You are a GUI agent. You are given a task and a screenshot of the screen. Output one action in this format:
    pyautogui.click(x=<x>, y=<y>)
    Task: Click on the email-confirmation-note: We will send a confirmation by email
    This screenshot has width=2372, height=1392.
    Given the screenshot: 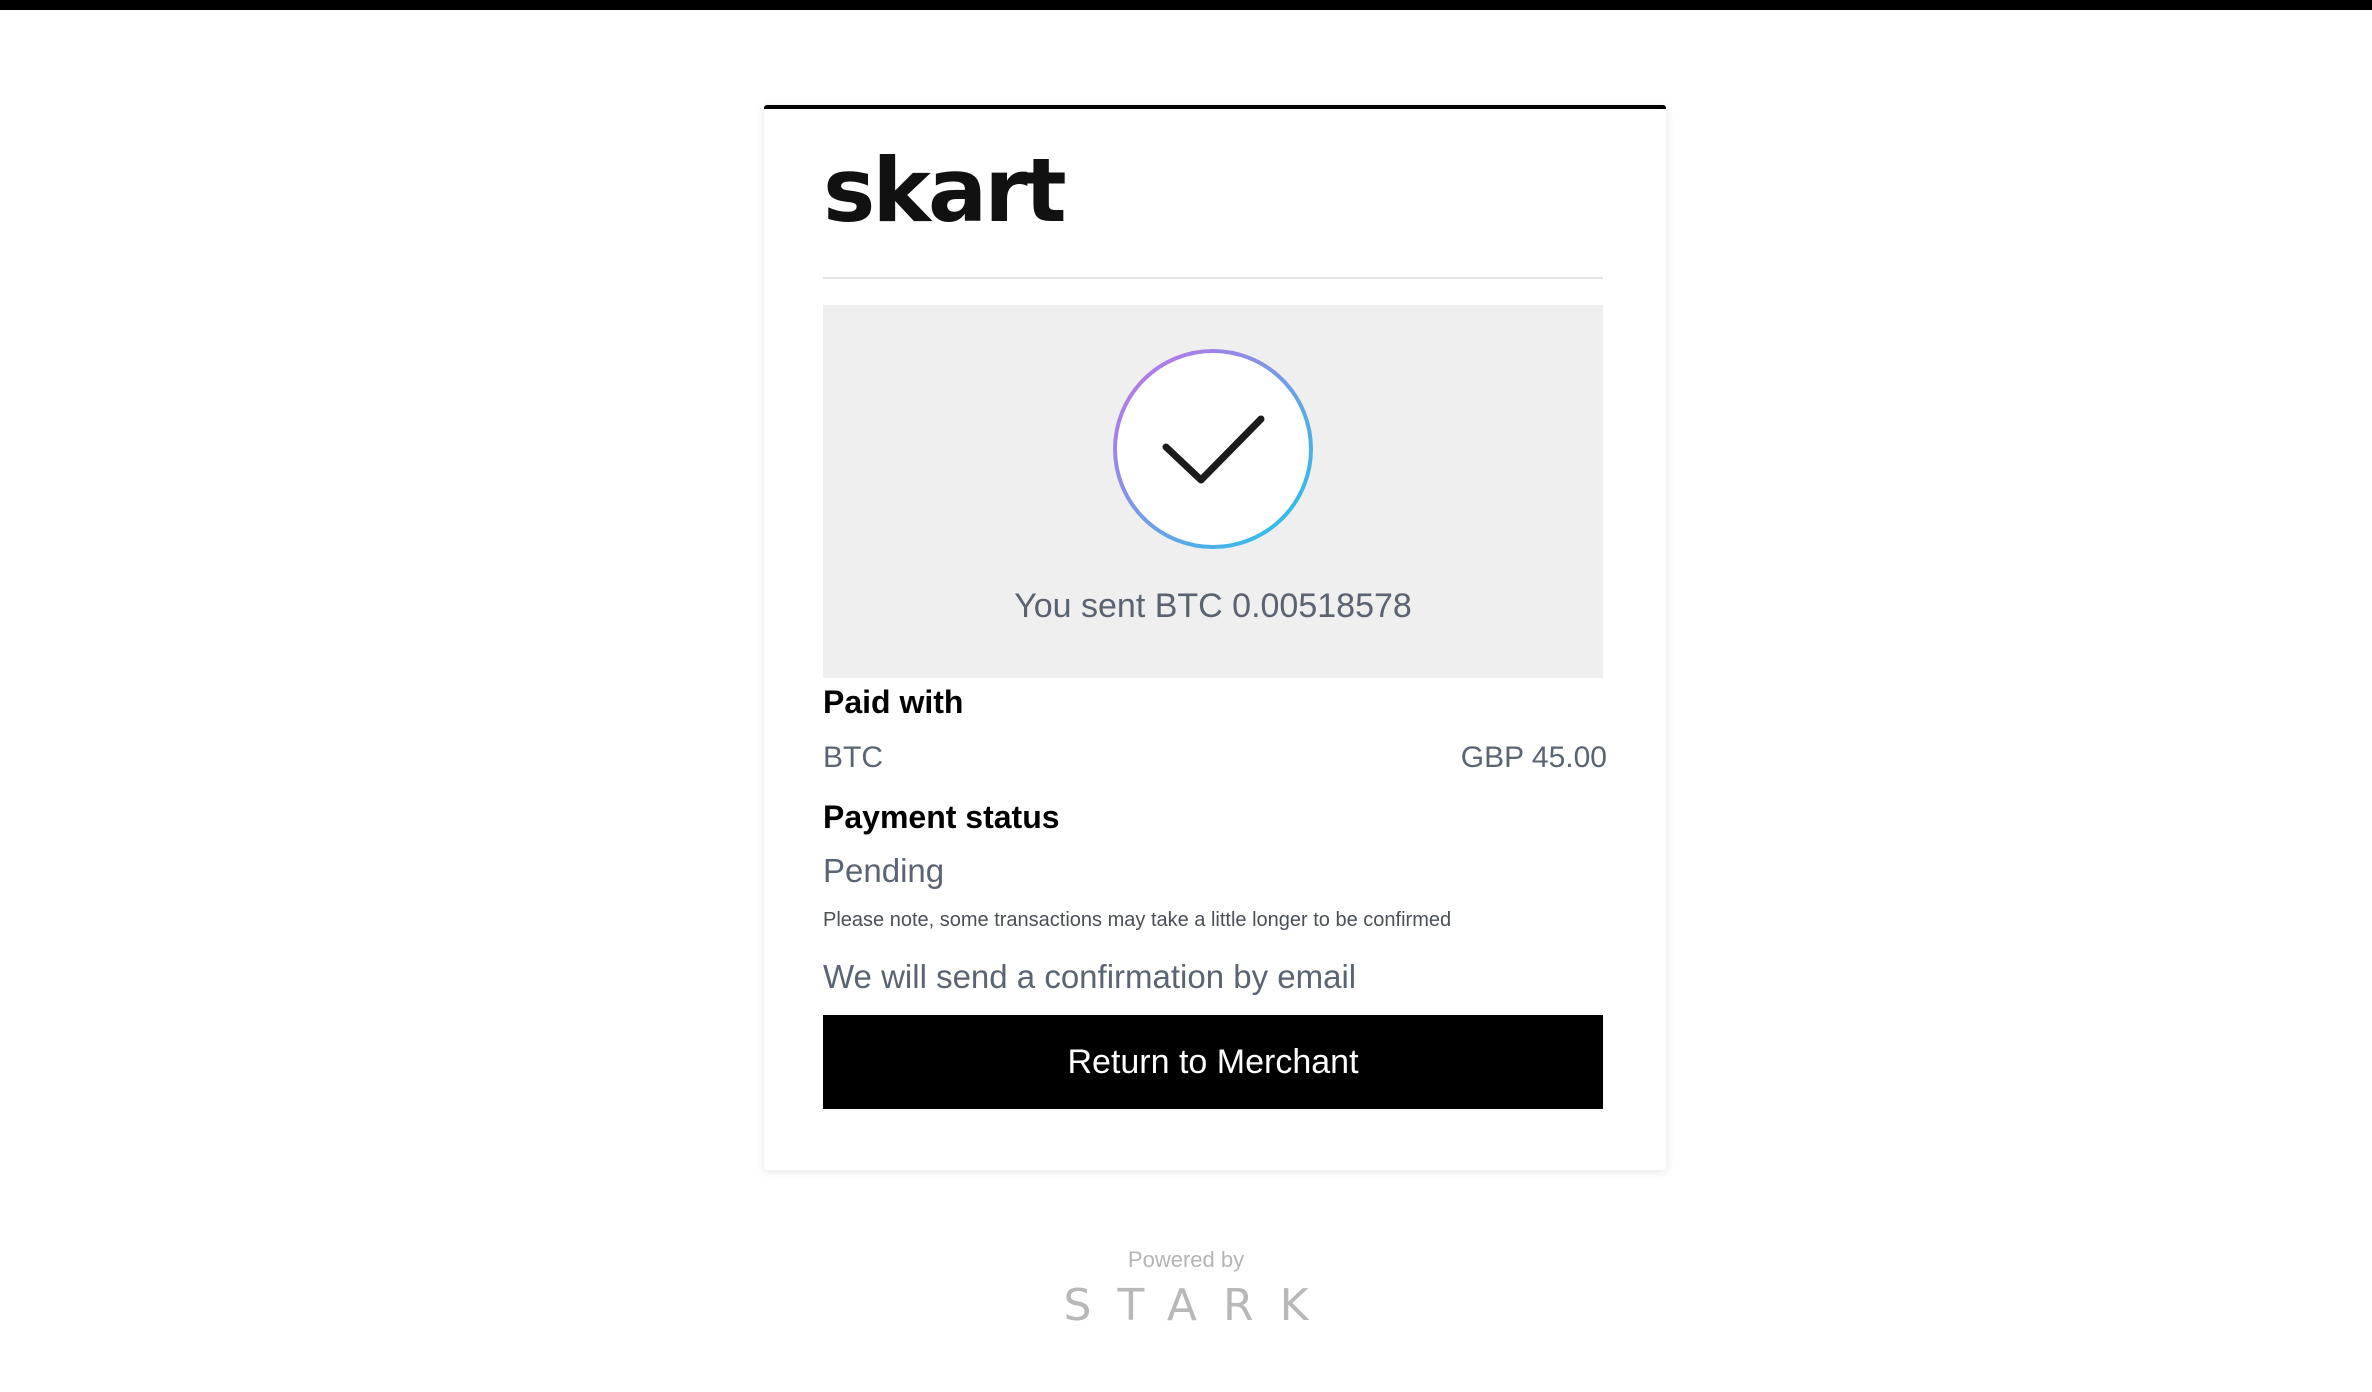 What is the action you would take?
    pyautogui.click(x=1090, y=976)
    